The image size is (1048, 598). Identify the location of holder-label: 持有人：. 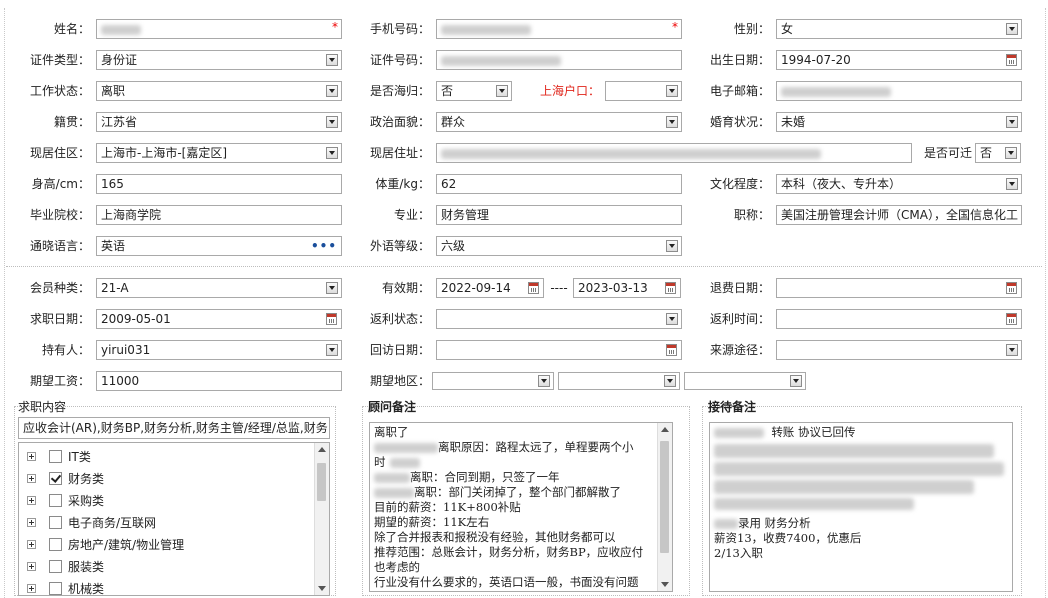
(65, 350).